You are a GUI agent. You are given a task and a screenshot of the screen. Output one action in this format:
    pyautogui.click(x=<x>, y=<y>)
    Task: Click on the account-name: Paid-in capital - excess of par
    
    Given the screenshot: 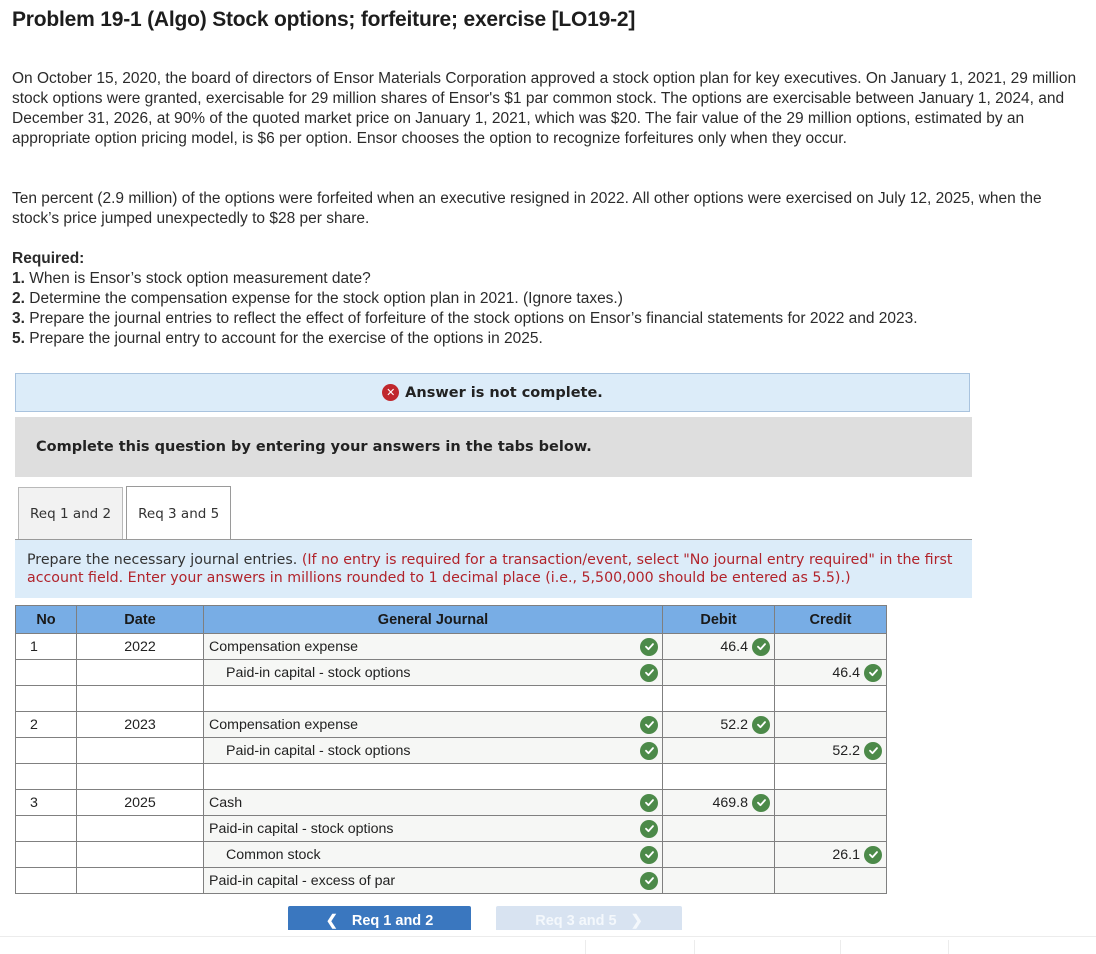 What is the action you would take?
    pyautogui.click(x=302, y=880)
    